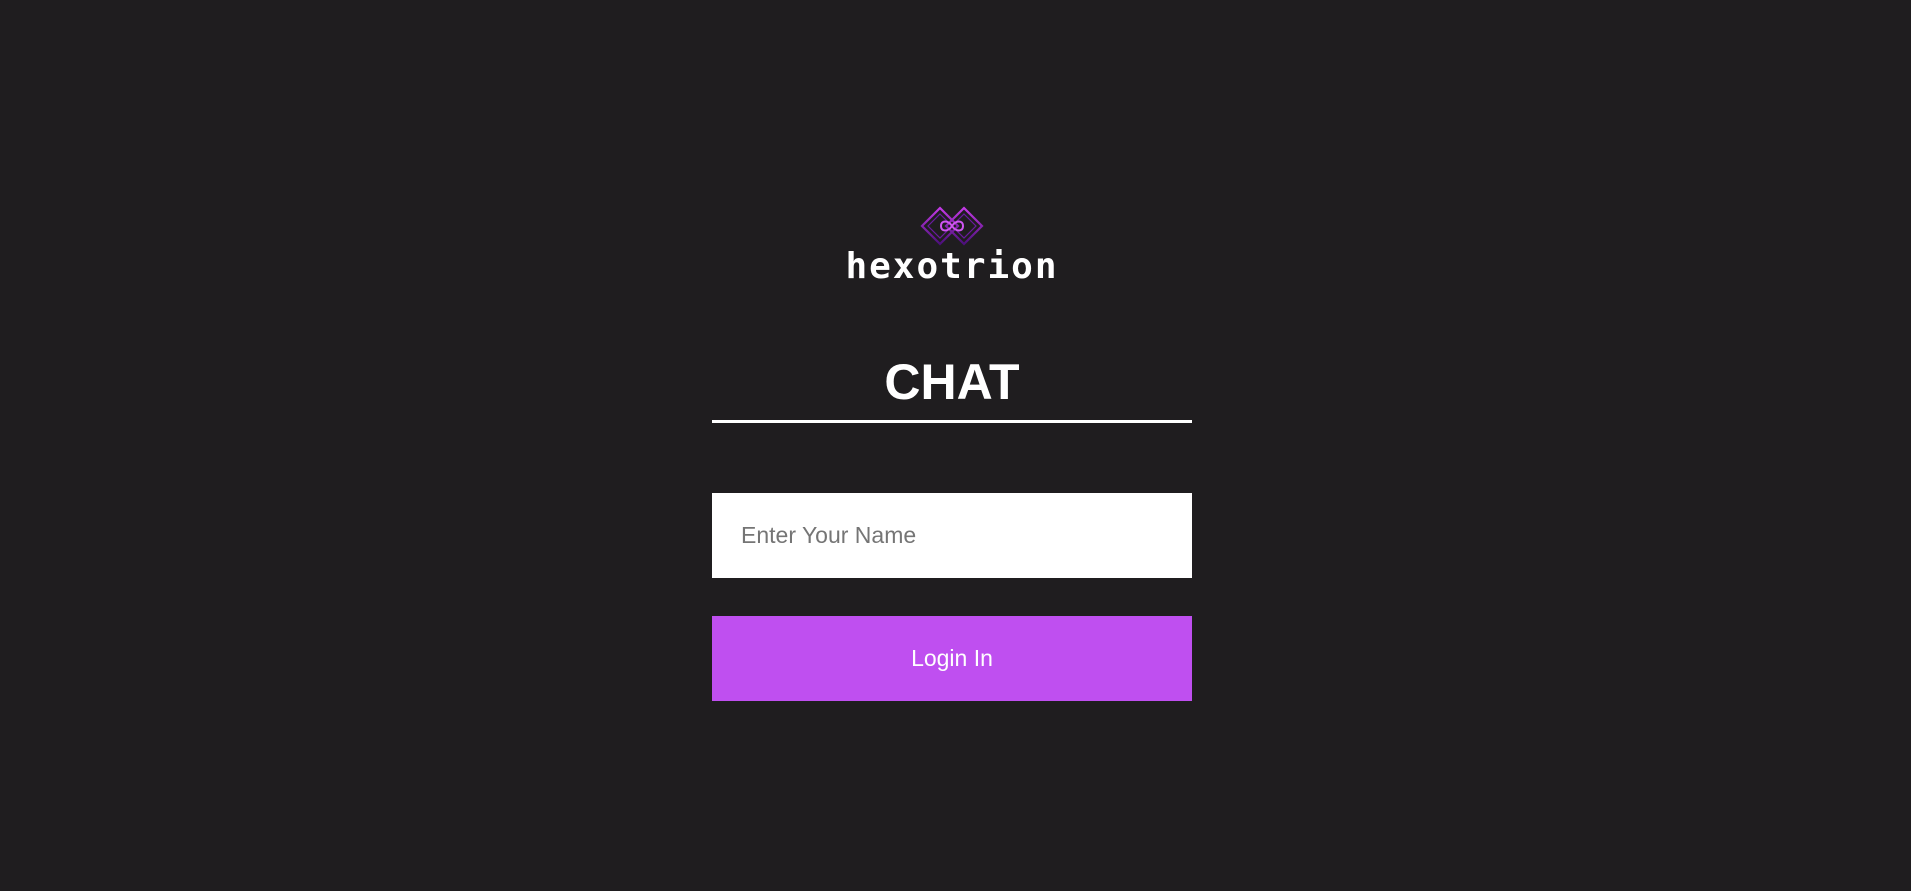 The image size is (1911, 891). I want to click on infinity-diamonds-icon, so click(952, 226).